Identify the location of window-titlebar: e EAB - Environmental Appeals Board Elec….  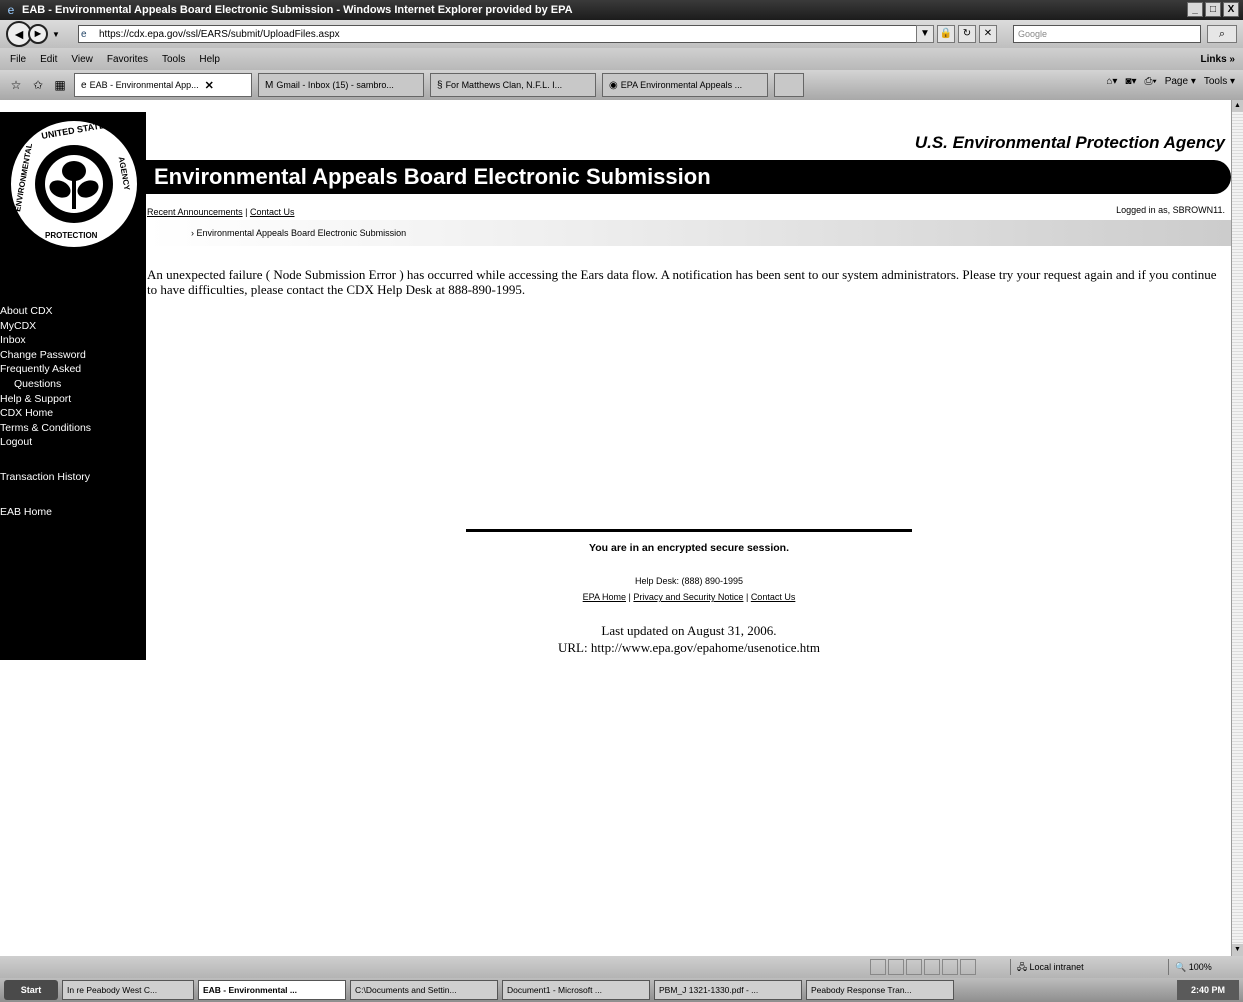
(621, 10).